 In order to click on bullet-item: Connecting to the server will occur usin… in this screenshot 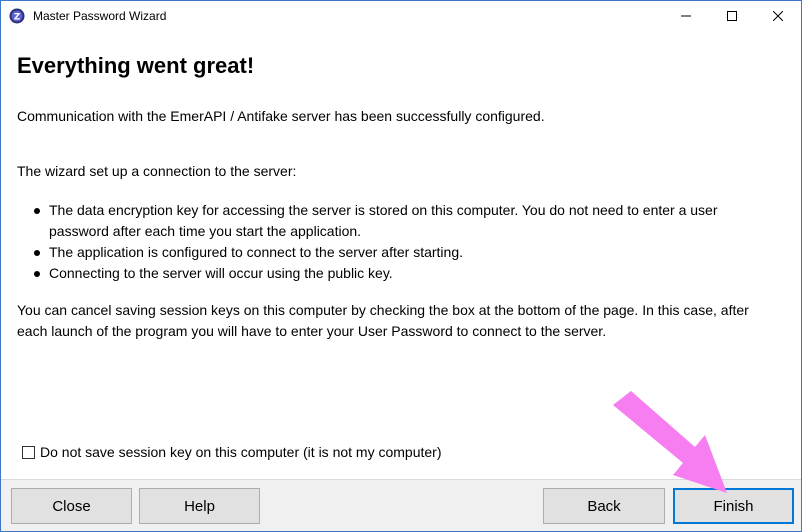, I will do `click(397, 273)`.